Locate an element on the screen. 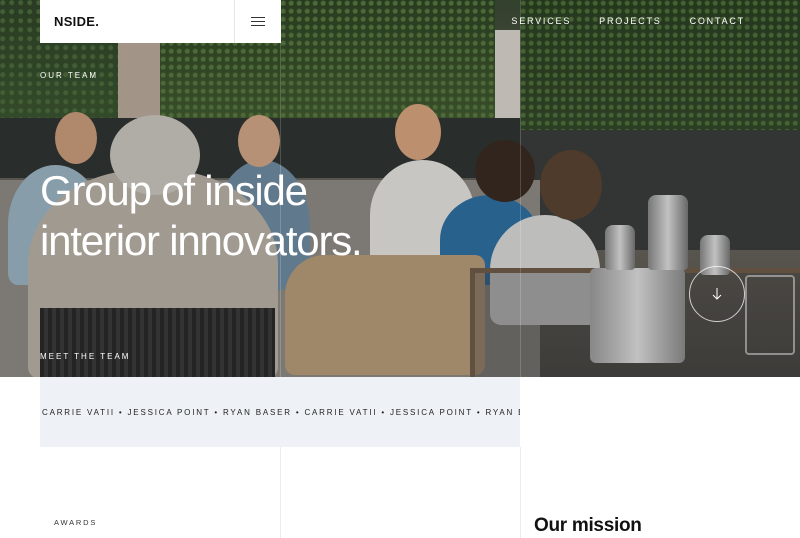 This screenshot has width=800, height=538. hamburger-icon is located at coordinates (258, 21).